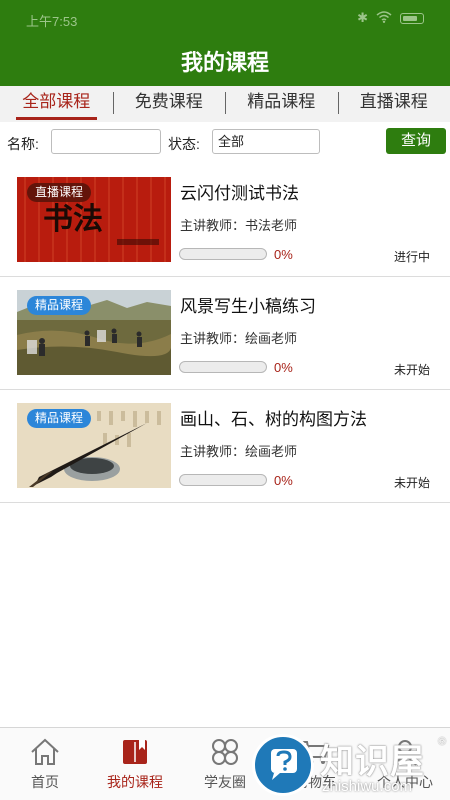 This screenshot has width=450, height=800. I want to click on status-label: 状态:, so click(184, 144).